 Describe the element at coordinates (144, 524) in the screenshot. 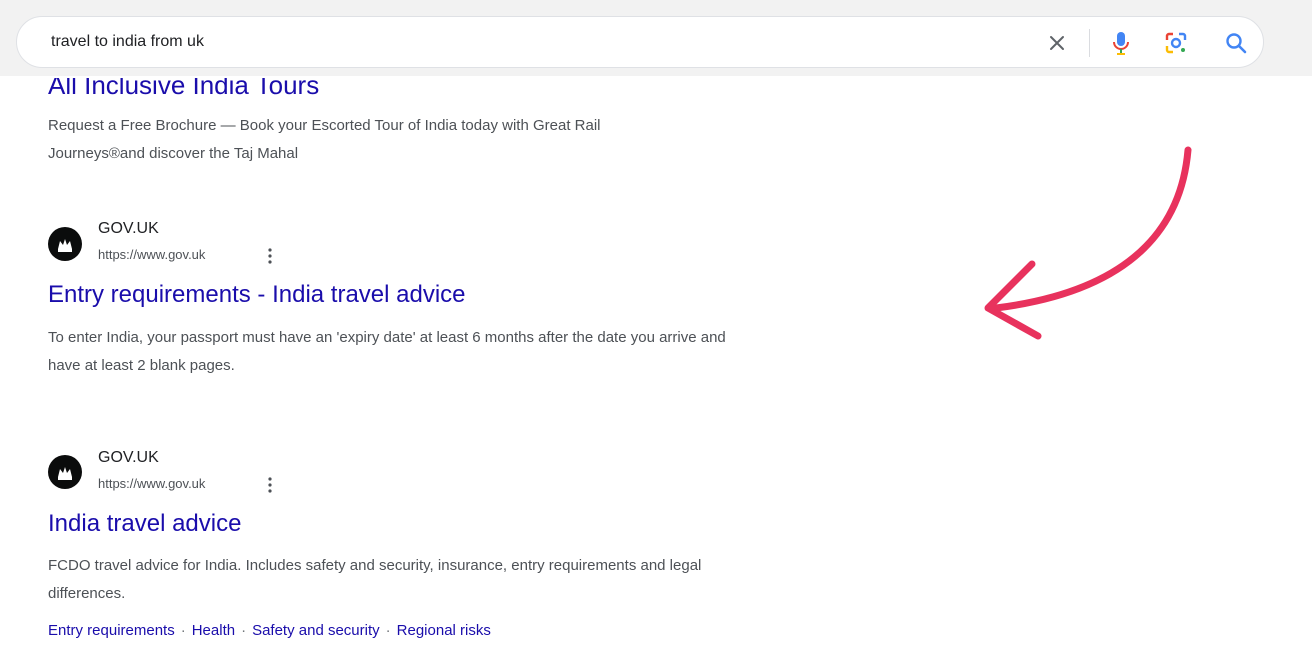

I see `result-2-title-link: India travel advice` at that location.